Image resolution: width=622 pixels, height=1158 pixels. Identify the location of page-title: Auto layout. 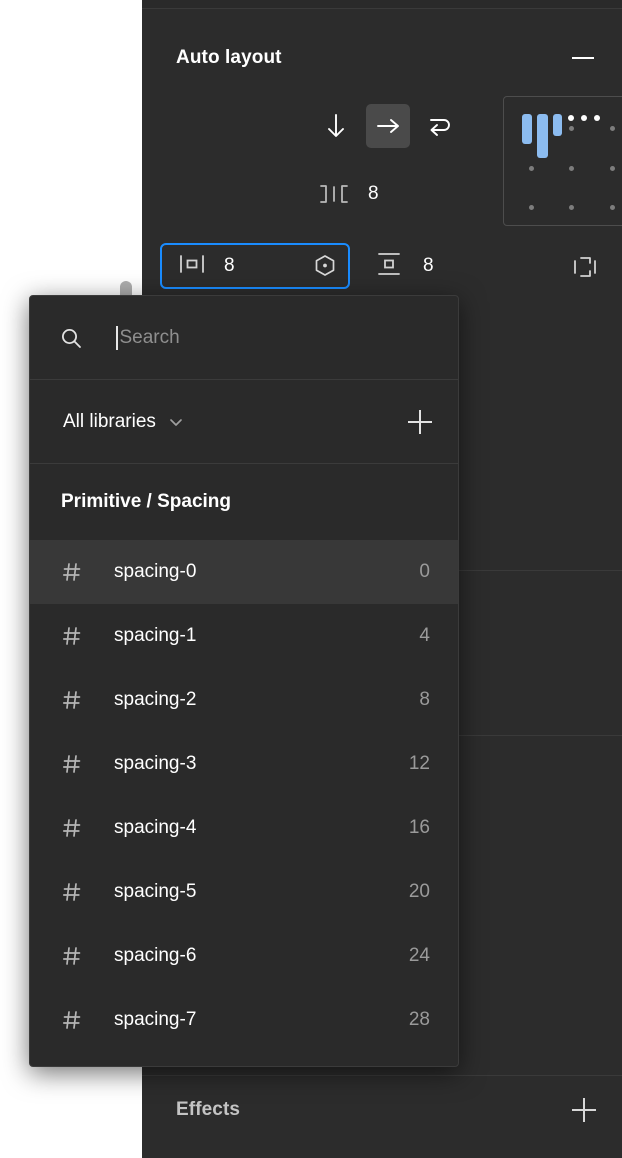
(229, 57).